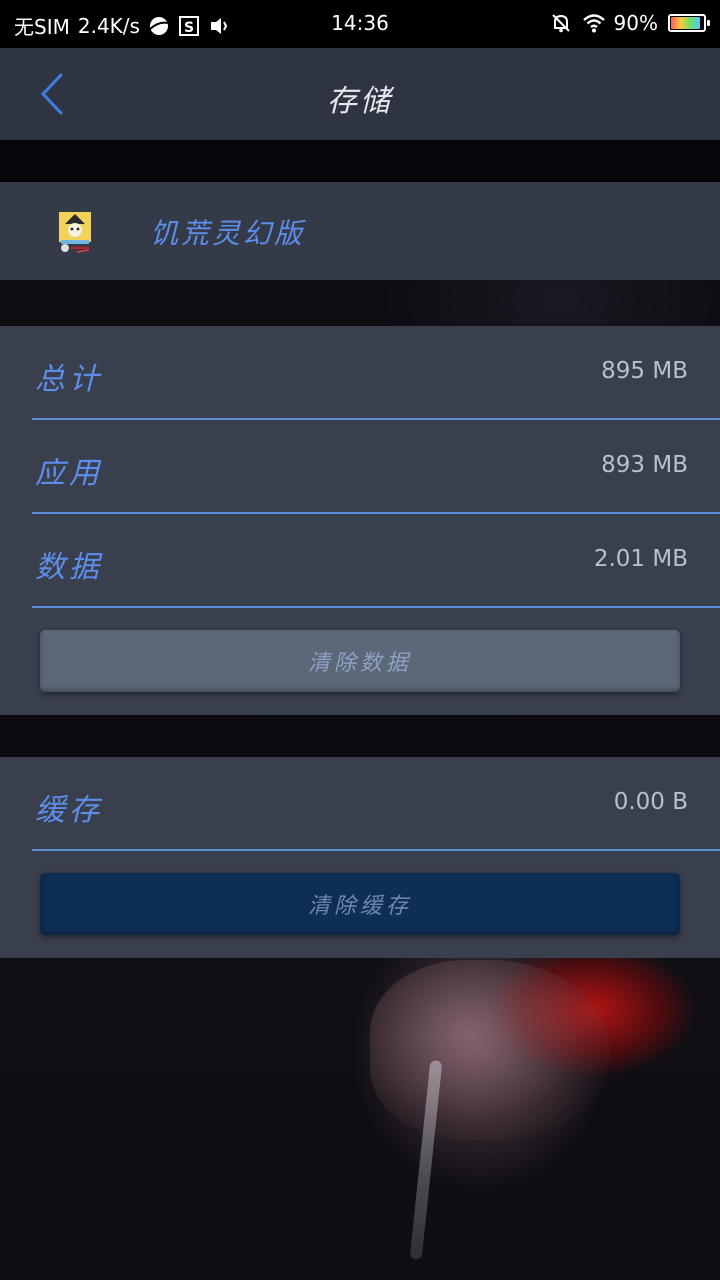  I want to click on status-right: 90%, so click(630, 23).